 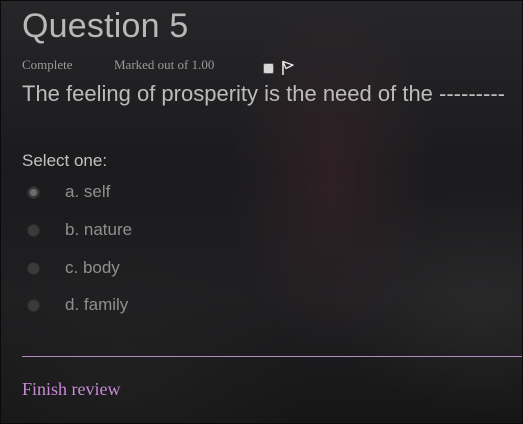 What do you see at coordinates (47, 64) in the screenshot?
I see `question-state: Complete` at bounding box center [47, 64].